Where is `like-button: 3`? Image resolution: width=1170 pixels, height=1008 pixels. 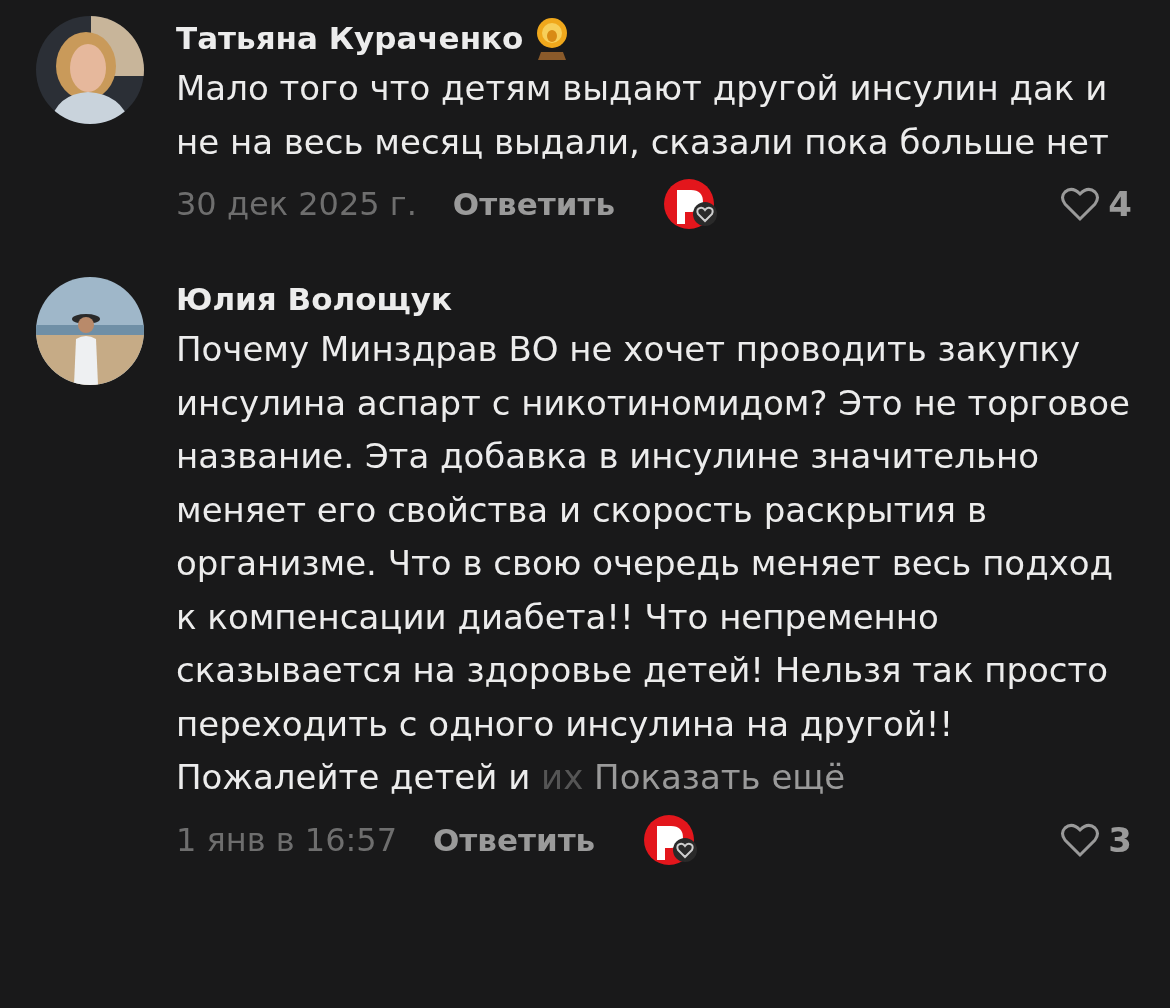
like-button: 3 is located at coordinates (1096, 839).